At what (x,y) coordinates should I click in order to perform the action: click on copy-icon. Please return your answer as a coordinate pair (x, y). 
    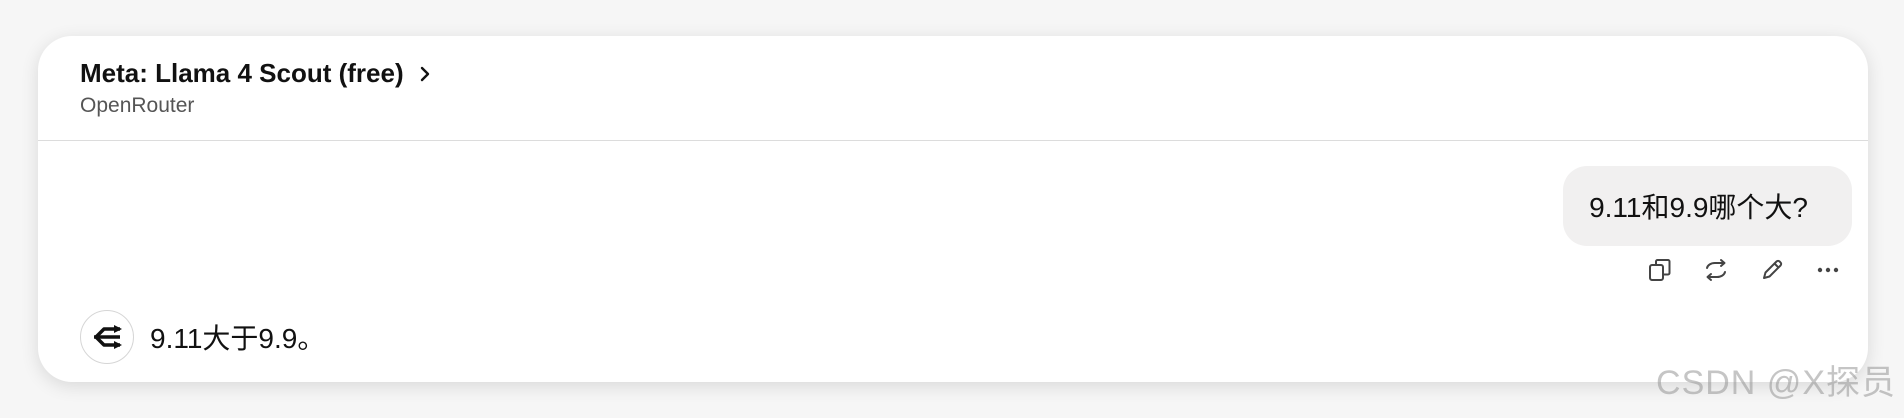
    Looking at the image, I should click on (1660, 270).